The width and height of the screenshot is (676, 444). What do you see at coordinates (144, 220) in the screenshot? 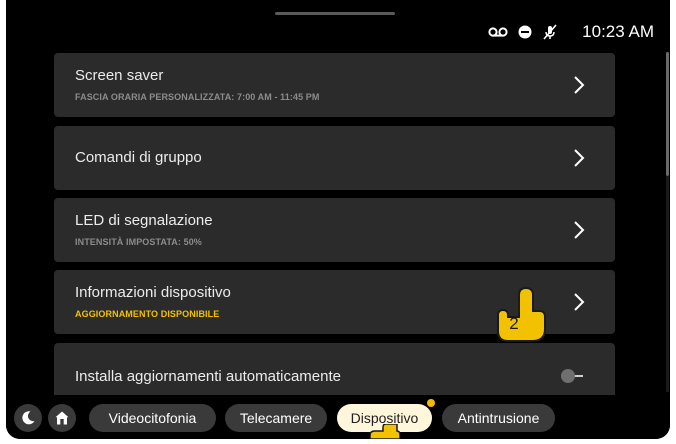
I see `setting-title: LED di segnalazione` at bounding box center [144, 220].